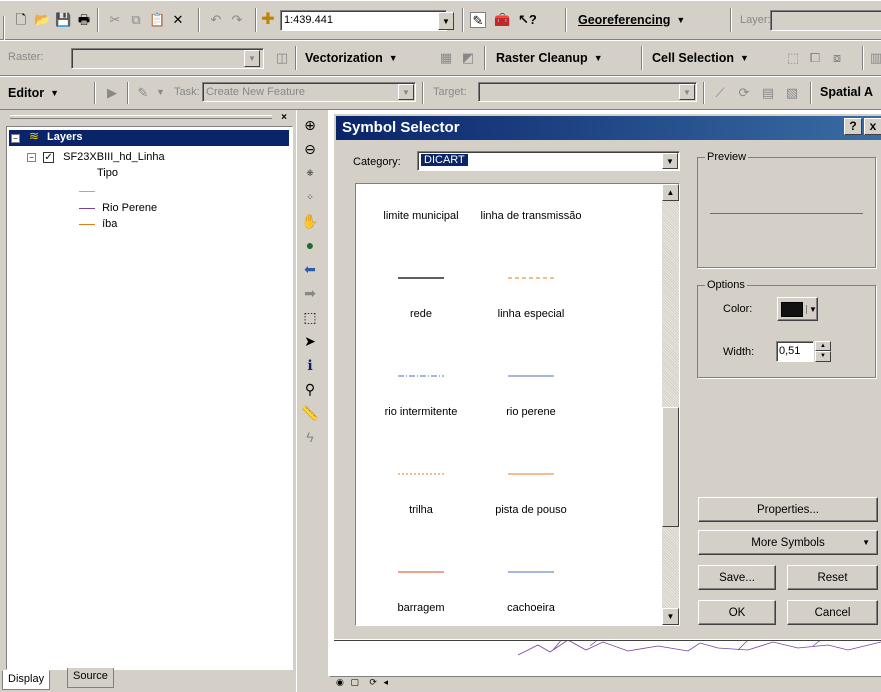 The height and width of the screenshot is (692, 881). I want to click on georeferencing-menu: Georeferencing ▼, so click(631, 19).